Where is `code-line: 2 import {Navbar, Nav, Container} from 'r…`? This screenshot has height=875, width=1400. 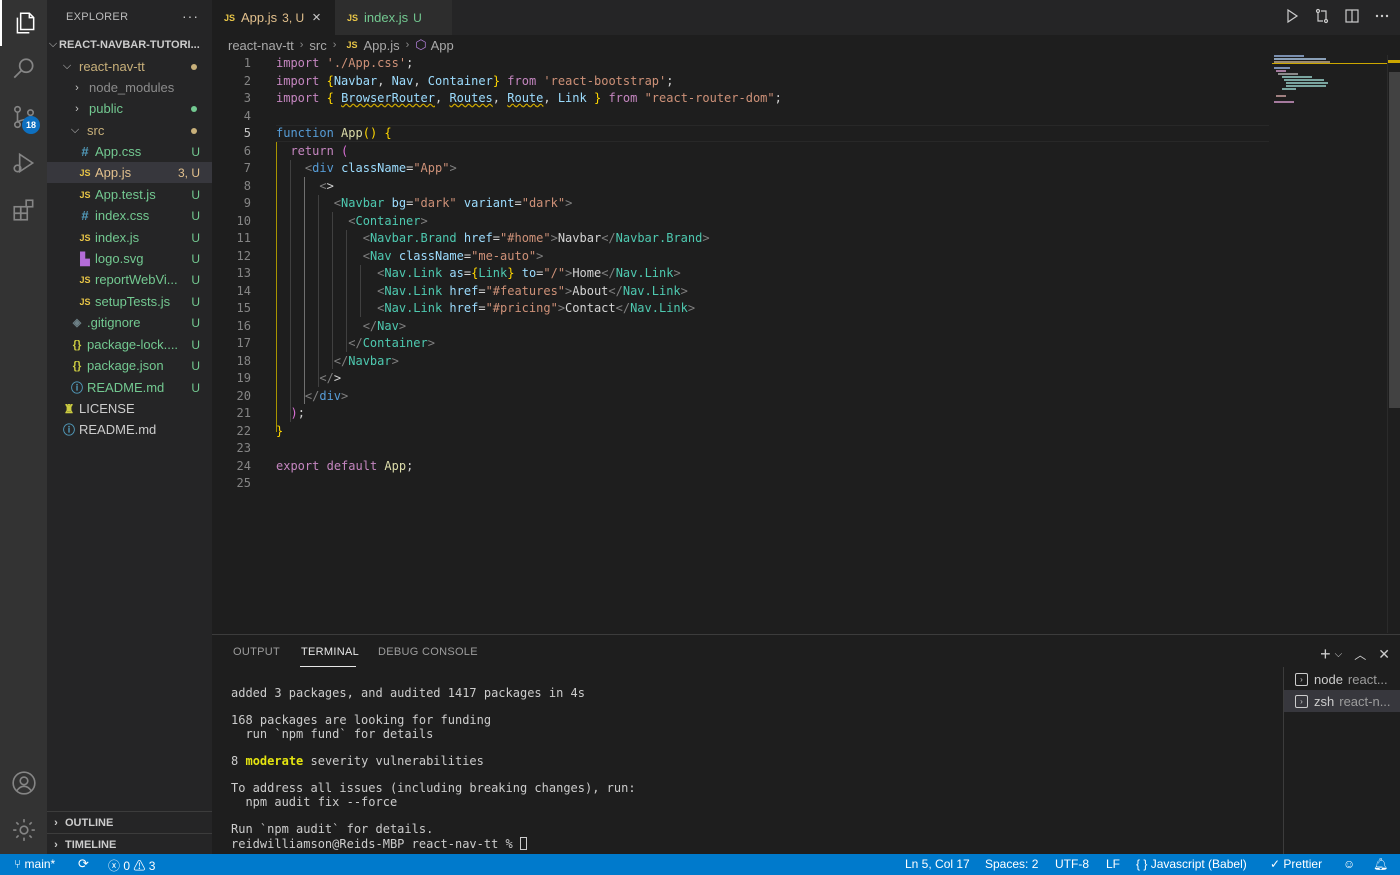
code-line: 2 import {Navbar, Nav, Container} from 'r… is located at coordinates (799, 82).